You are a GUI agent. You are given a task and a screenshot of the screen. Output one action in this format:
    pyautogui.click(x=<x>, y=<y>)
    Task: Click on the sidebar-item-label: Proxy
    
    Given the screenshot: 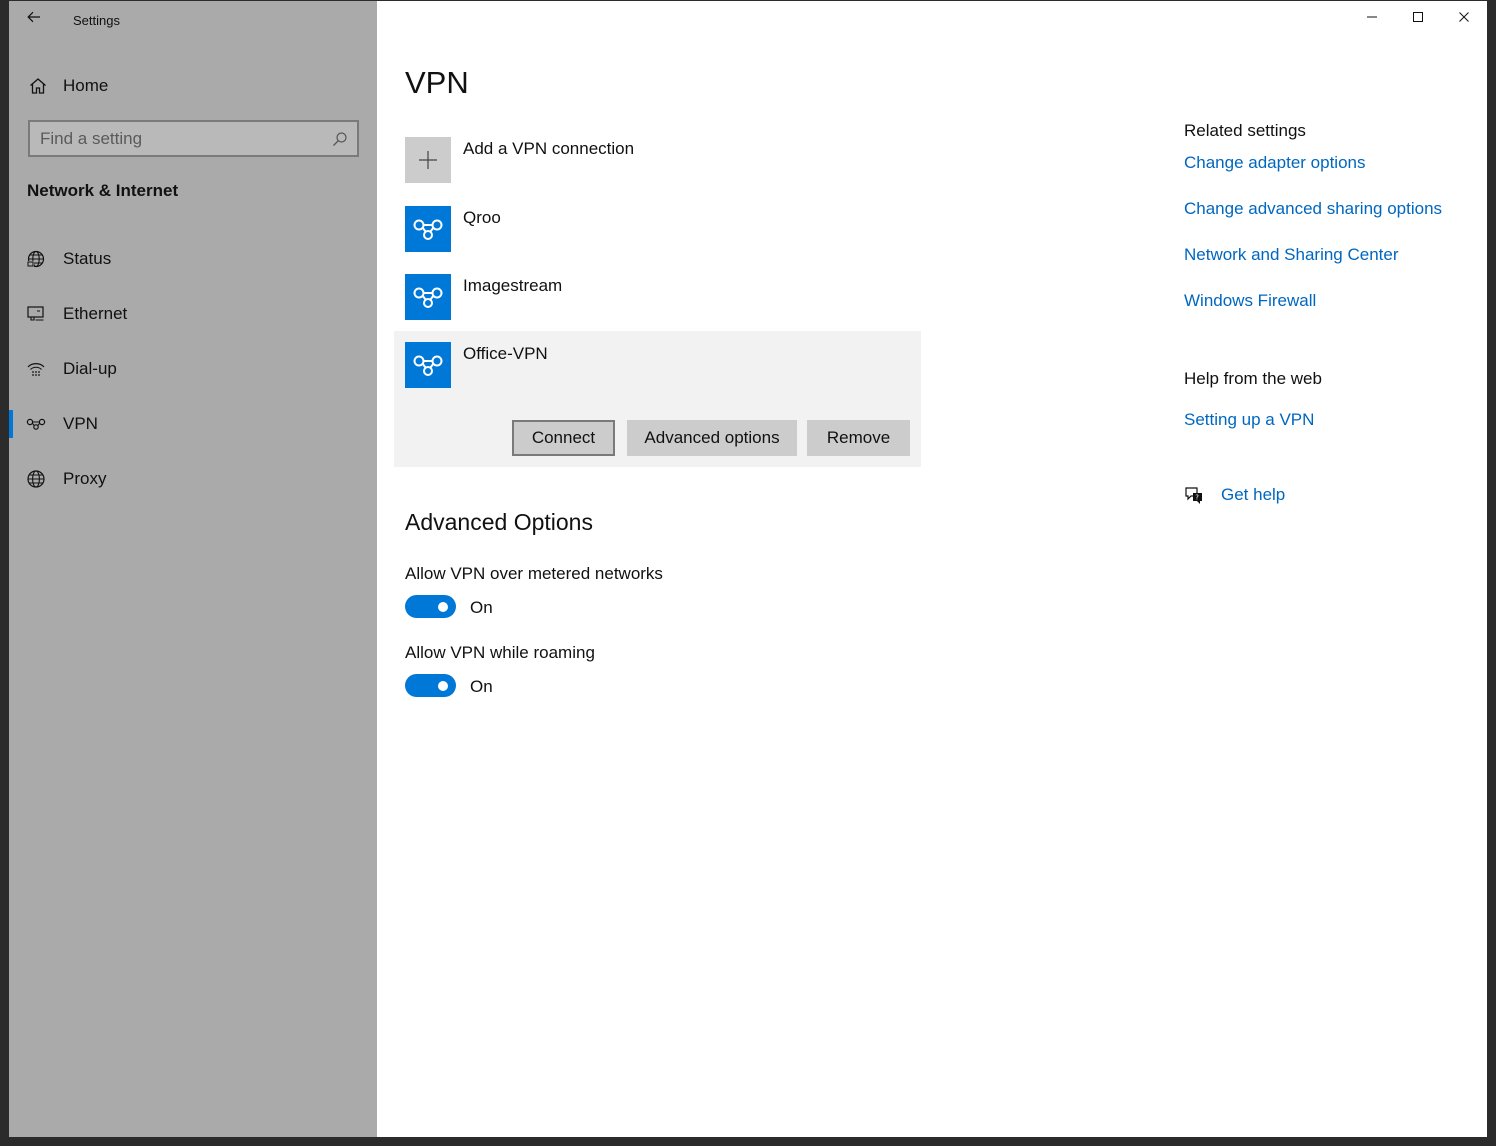 What is the action you would take?
    pyautogui.click(x=85, y=478)
    